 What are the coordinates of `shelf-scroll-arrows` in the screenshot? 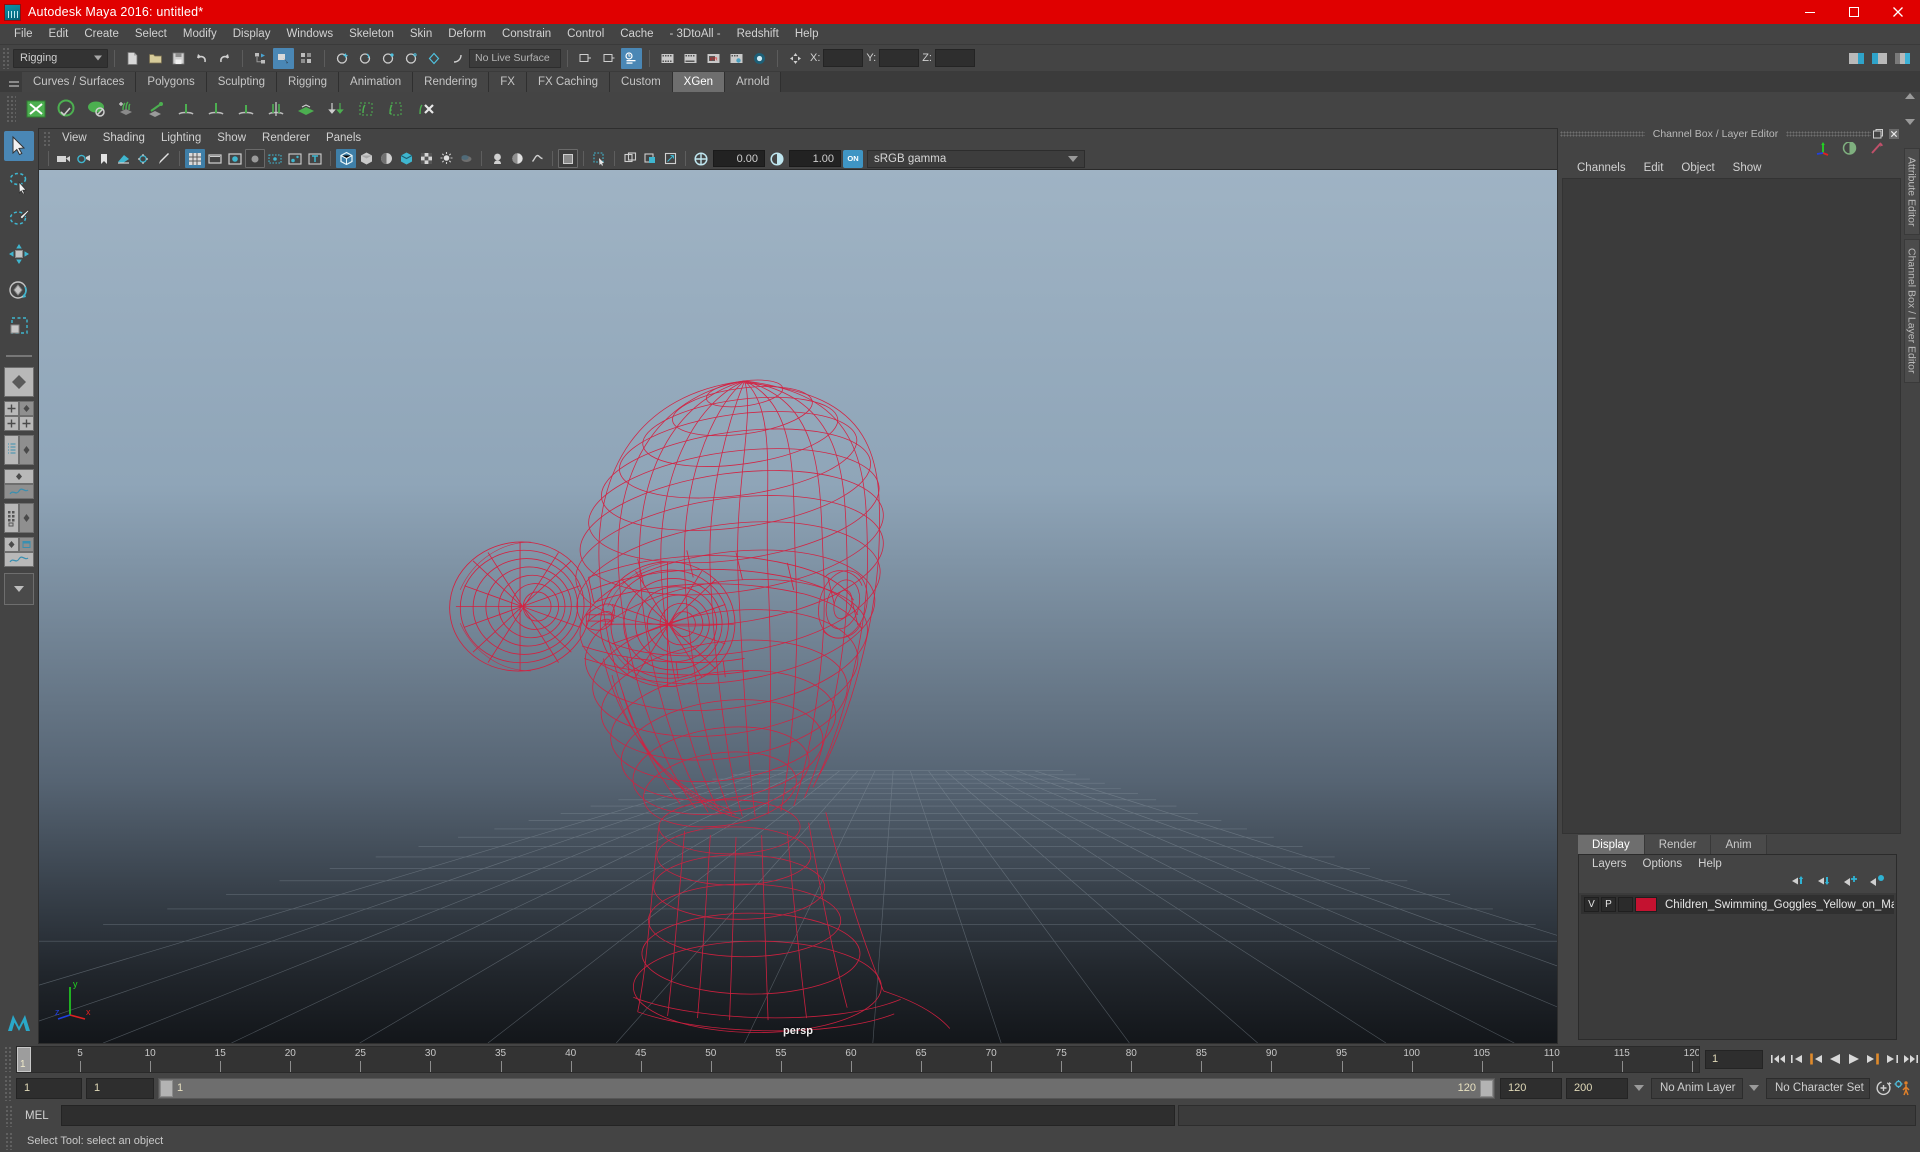 It's located at (1910, 109).